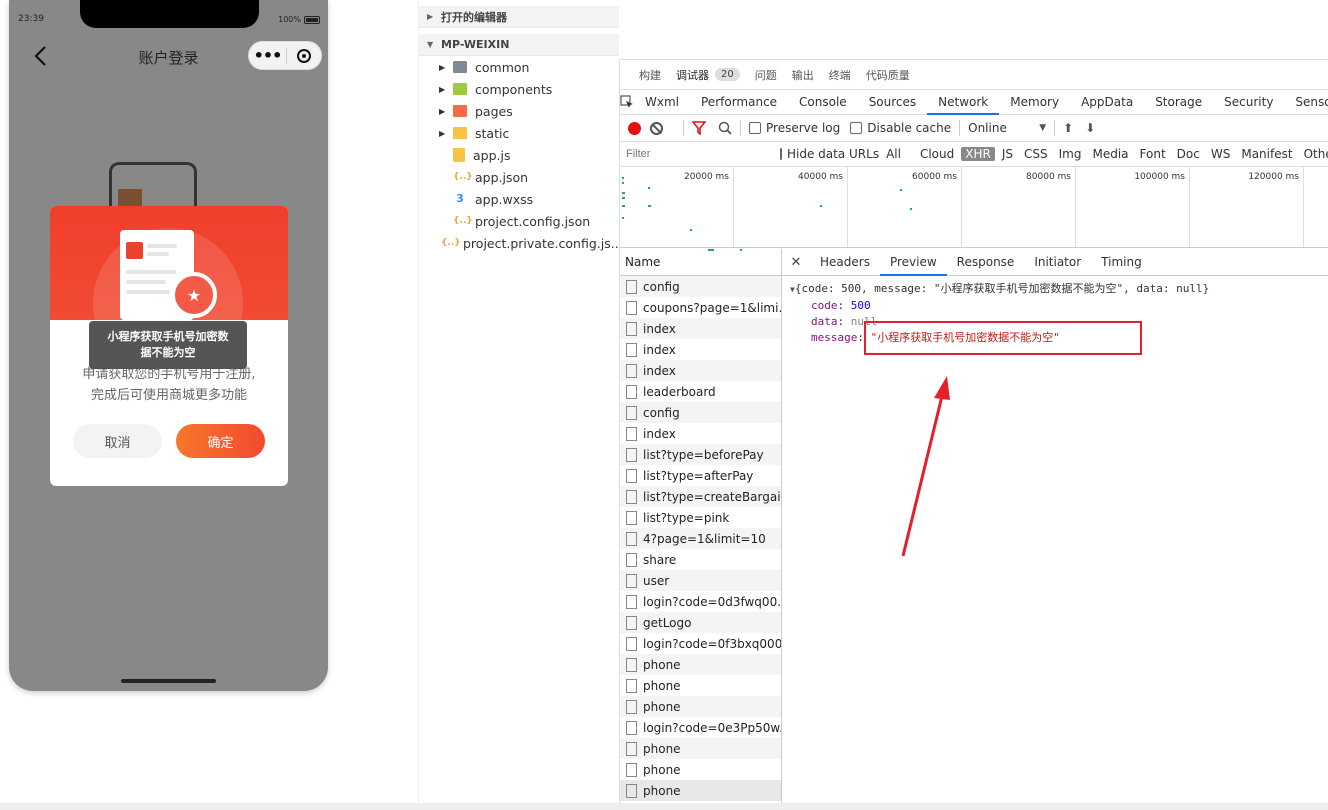 The width and height of the screenshot is (1328, 810). Describe the element at coordinates (925, 466) in the screenshot. I see `annotation-arrow-icon` at that location.